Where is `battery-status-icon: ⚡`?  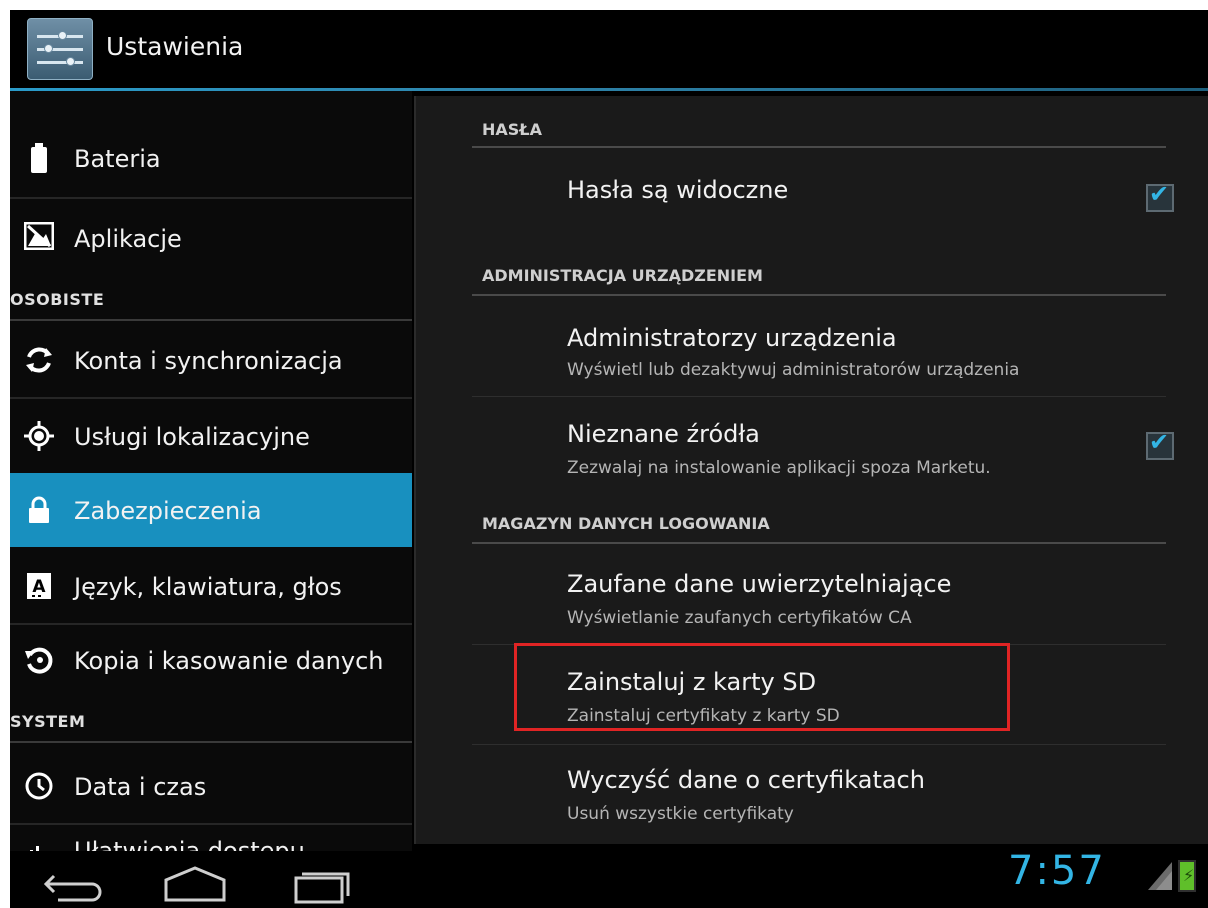 battery-status-icon: ⚡ is located at coordinates (1187, 876).